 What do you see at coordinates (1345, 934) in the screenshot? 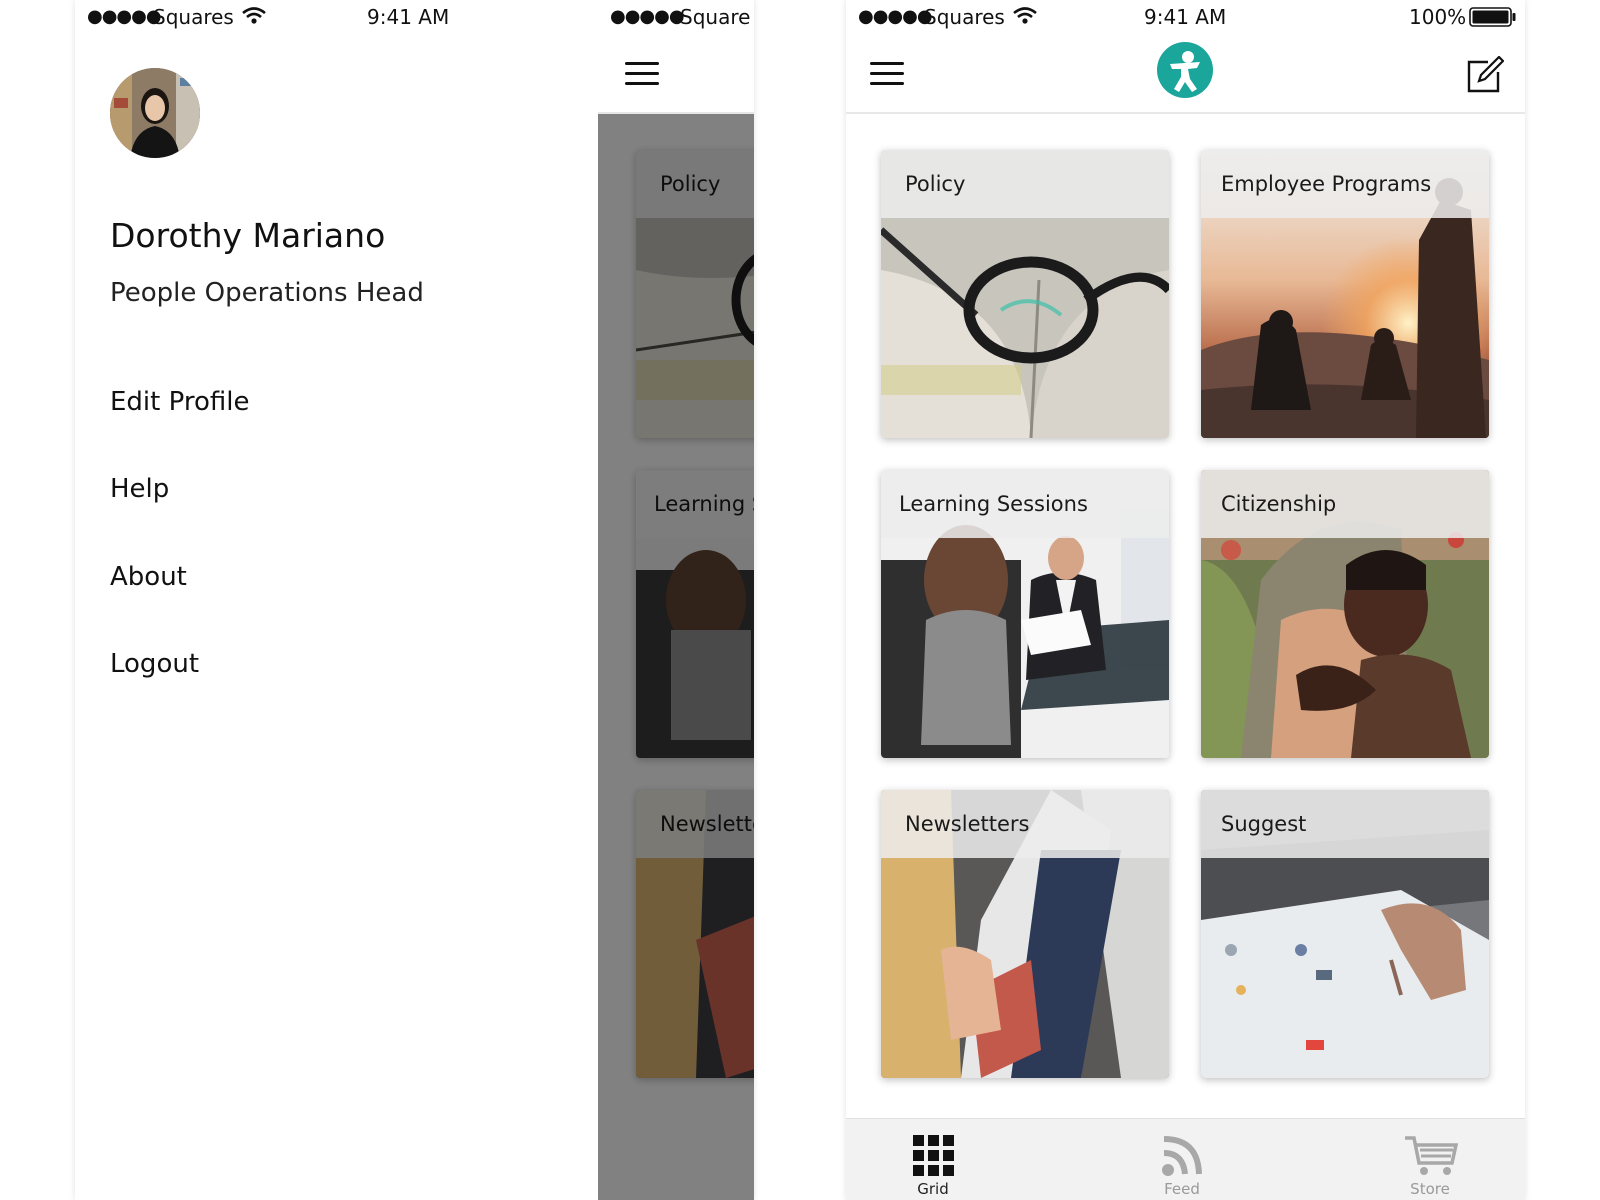
I see `tile-suggest: Suggest` at bounding box center [1345, 934].